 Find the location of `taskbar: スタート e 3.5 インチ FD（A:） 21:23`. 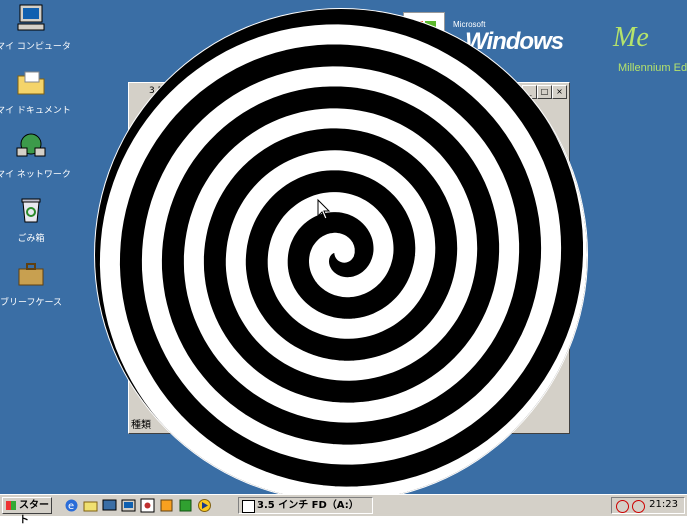

taskbar: スタート e 3.5 インチ FD（A:） 21:23 is located at coordinates (343, 510).